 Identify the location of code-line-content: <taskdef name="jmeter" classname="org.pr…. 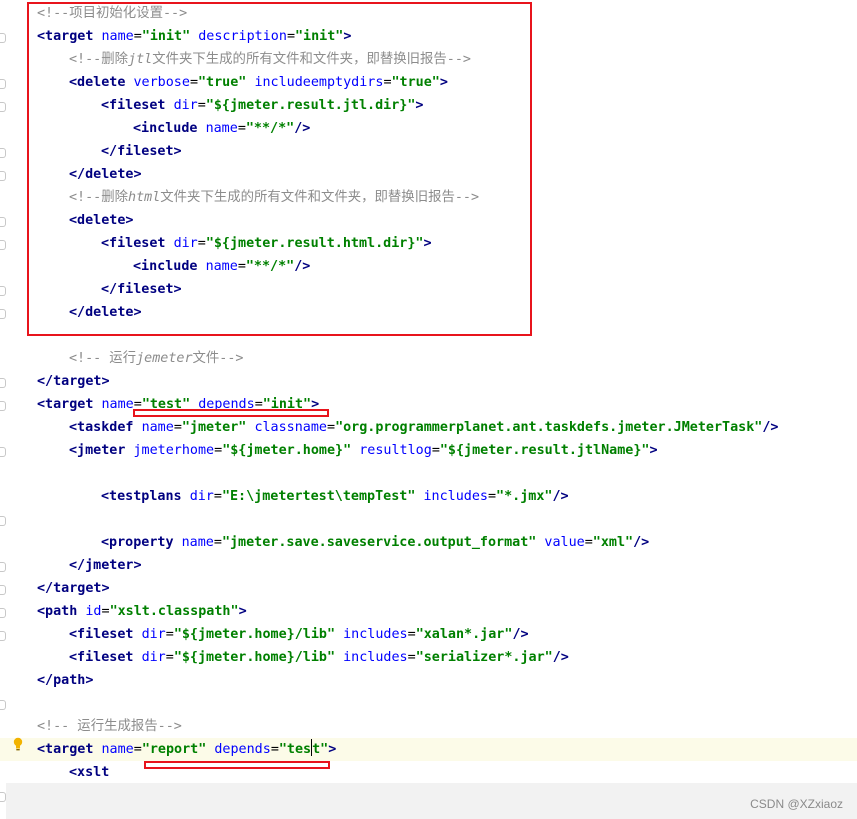
(423, 427).